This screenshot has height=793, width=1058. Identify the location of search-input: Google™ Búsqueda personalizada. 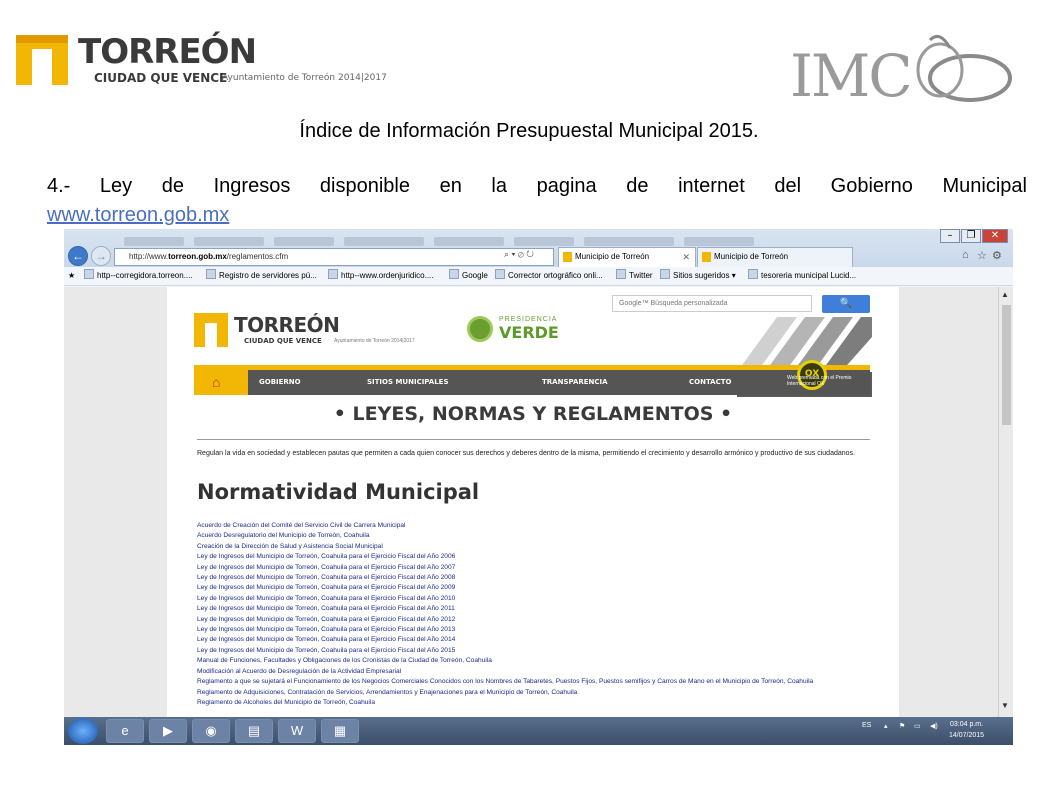
(712, 303).